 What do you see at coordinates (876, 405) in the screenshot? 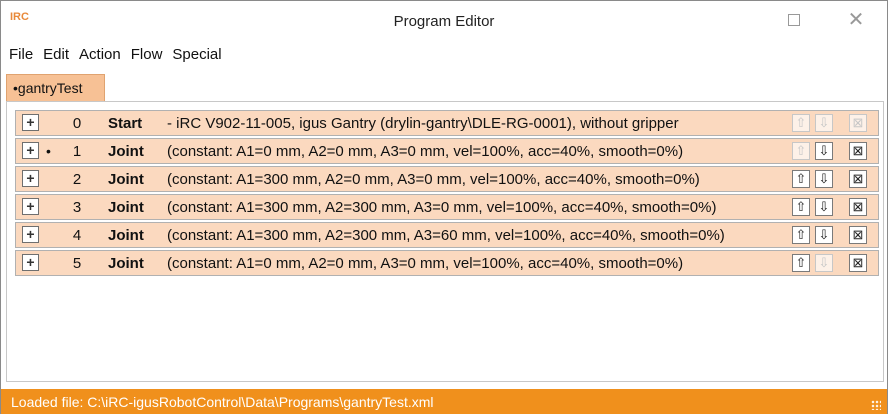
I see `resize-grip-icon` at bounding box center [876, 405].